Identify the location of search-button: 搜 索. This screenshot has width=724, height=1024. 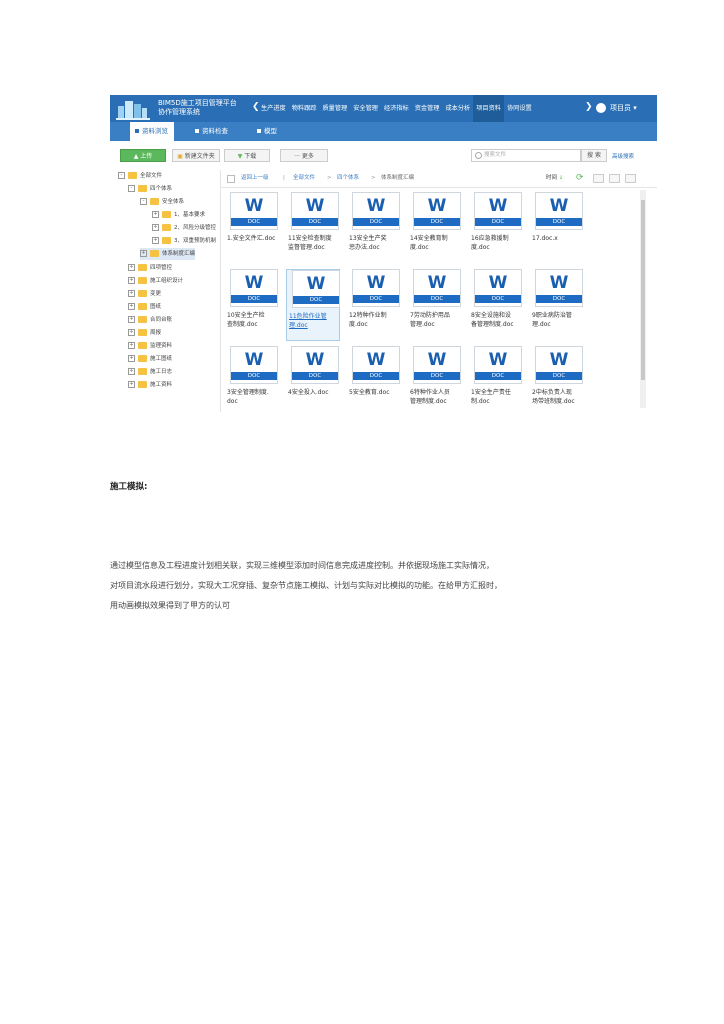
(594, 155).